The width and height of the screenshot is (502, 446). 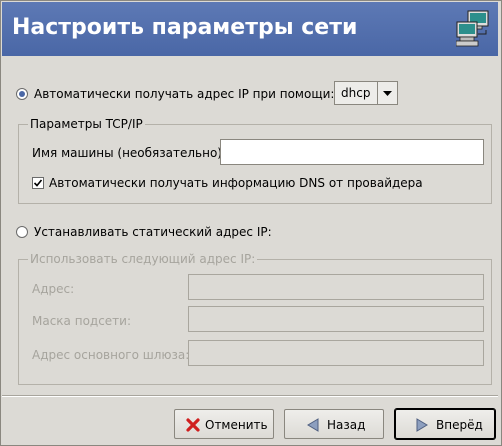 I want to click on back-button: Назад, so click(x=334, y=424).